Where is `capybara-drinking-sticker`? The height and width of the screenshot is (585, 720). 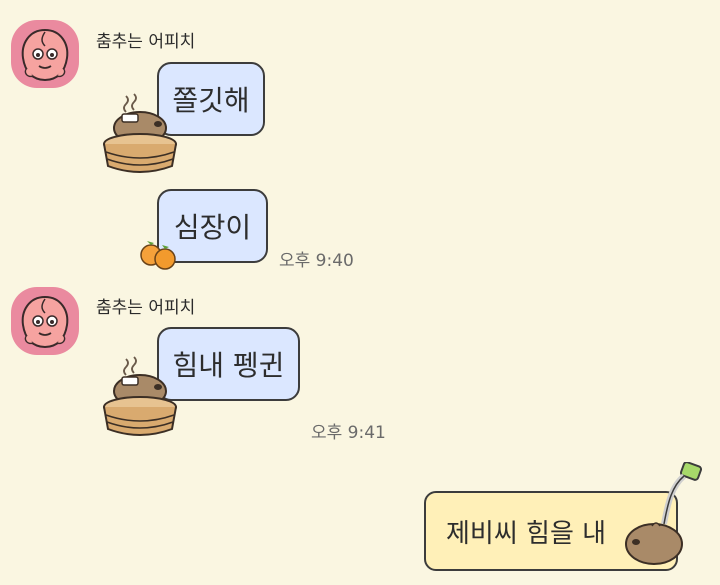
capybara-drinking-sticker is located at coordinates (664, 519).